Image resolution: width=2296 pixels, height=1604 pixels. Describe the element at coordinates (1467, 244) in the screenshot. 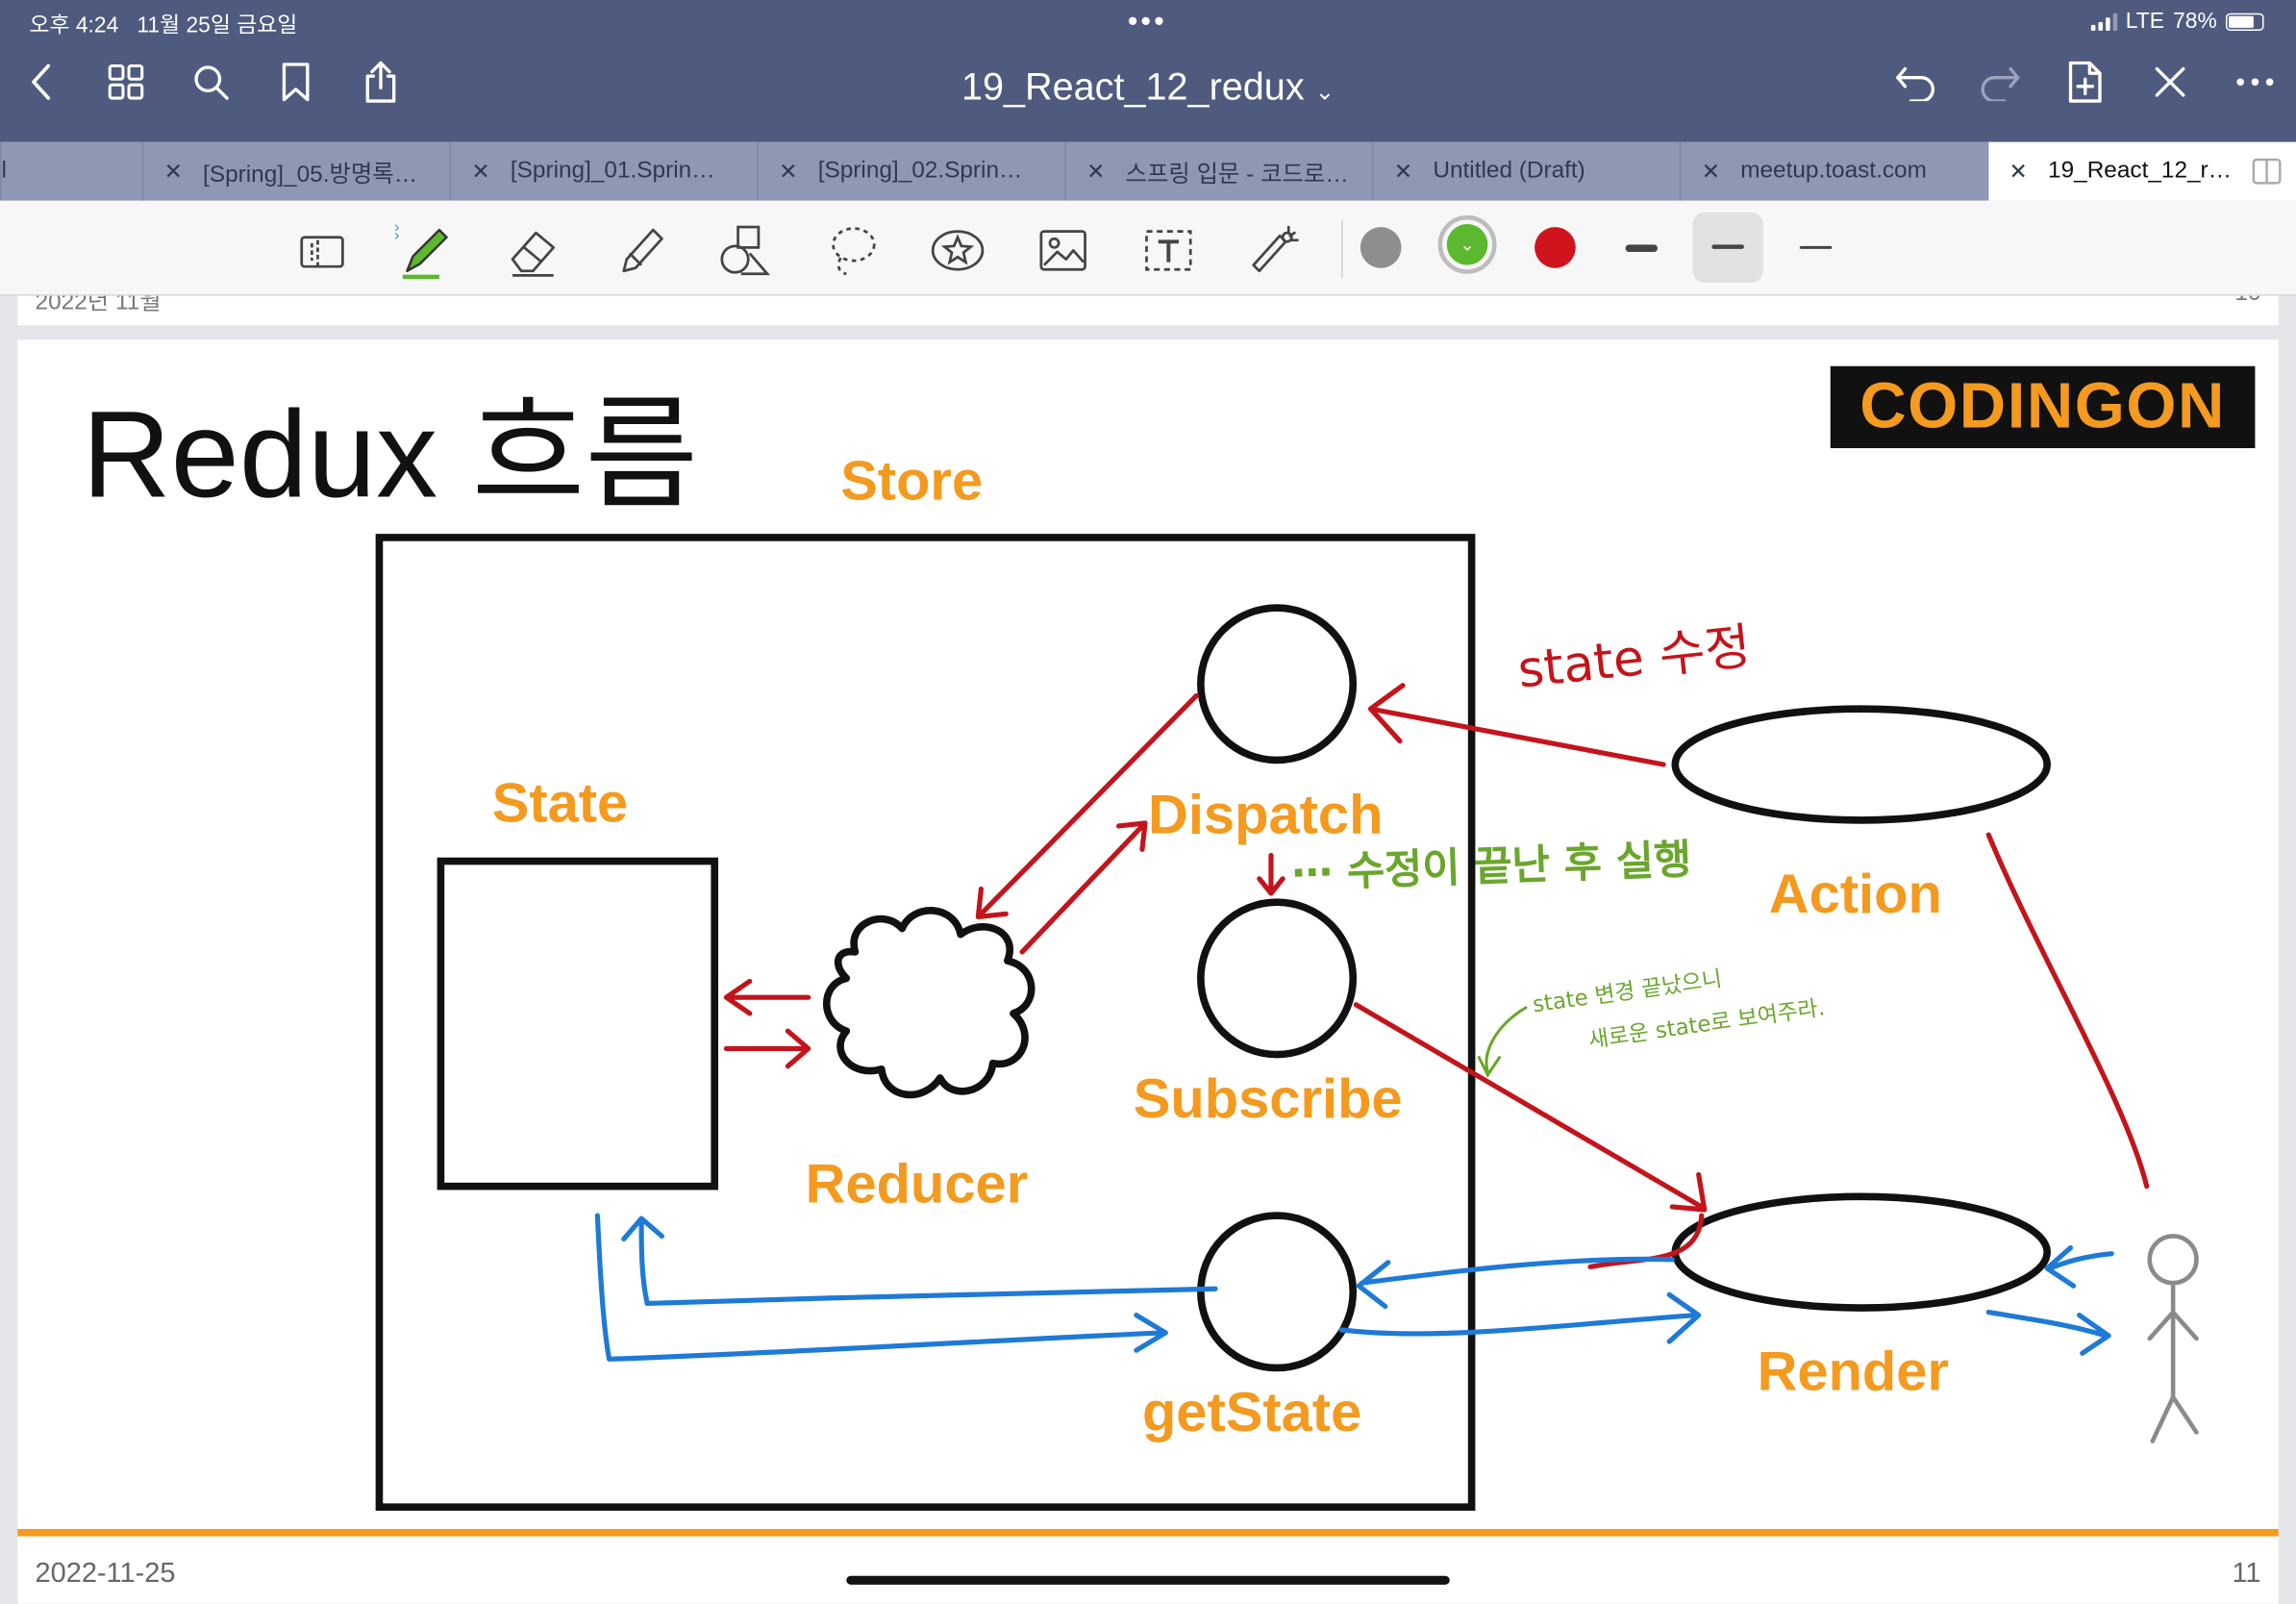

I see `color-swatch-green: ⌄` at that location.